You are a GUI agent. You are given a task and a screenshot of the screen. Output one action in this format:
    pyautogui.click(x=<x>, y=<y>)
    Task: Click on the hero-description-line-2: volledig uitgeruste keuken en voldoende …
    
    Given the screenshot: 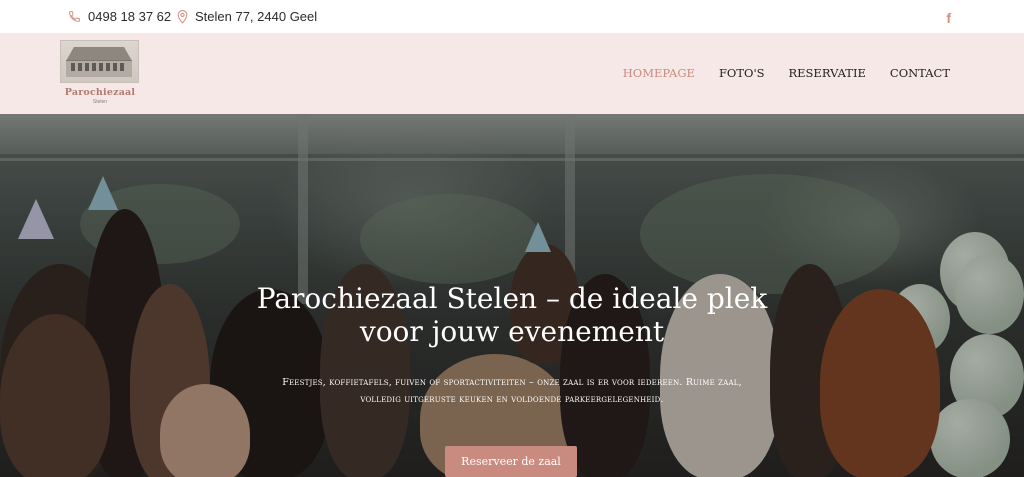 What is the action you would take?
    pyautogui.click(x=512, y=399)
    